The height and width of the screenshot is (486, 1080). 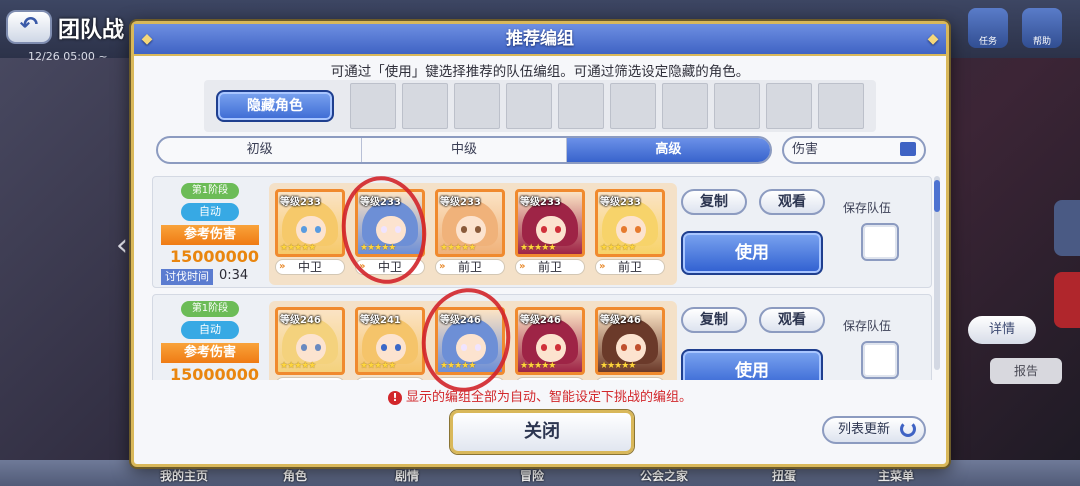 I want to click on unit-card: 等级241 ★★★★★ », so click(x=390, y=343).